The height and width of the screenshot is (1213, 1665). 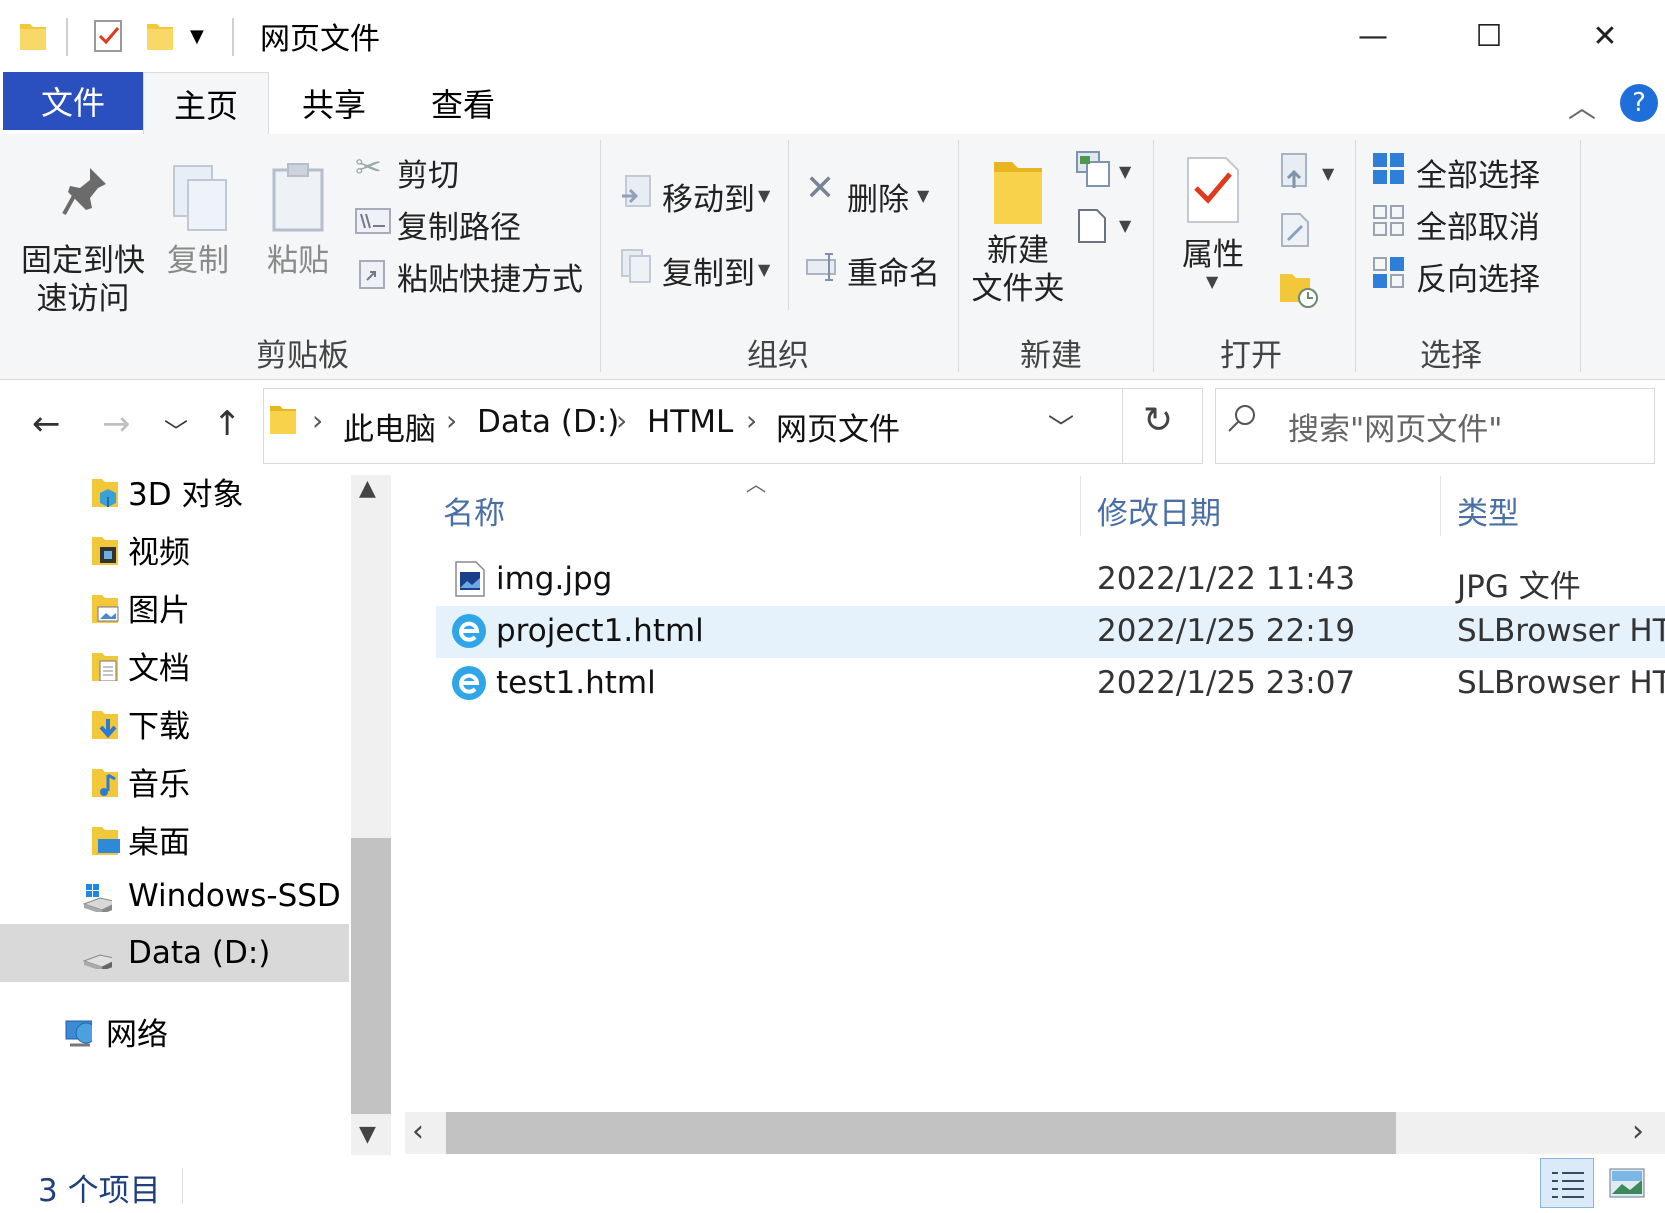 What do you see at coordinates (470, 170) in the screenshot?
I see `cut-button: ✂ 剪切` at bounding box center [470, 170].